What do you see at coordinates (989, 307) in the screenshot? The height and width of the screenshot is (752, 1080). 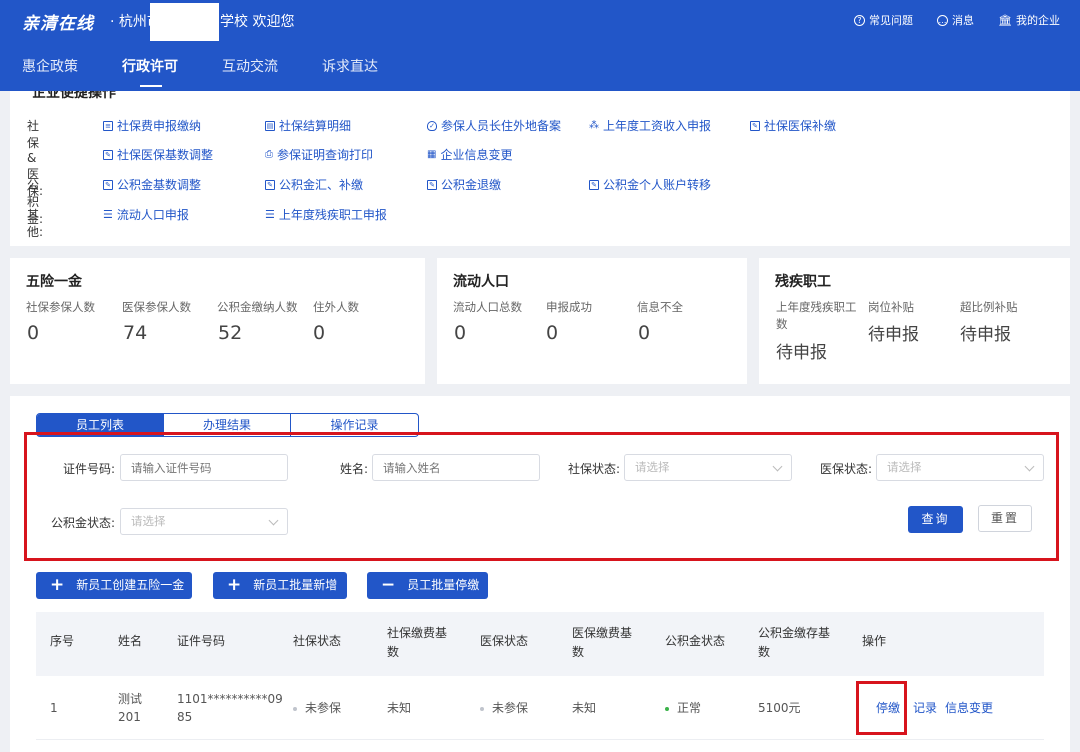 I see `stat-label: 超比例补贴` at bounding box center [989, 307].